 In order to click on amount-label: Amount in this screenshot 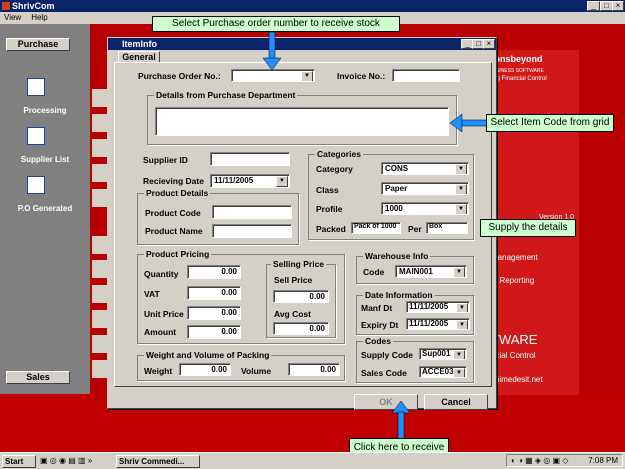, I will do `click(160, 332)`.